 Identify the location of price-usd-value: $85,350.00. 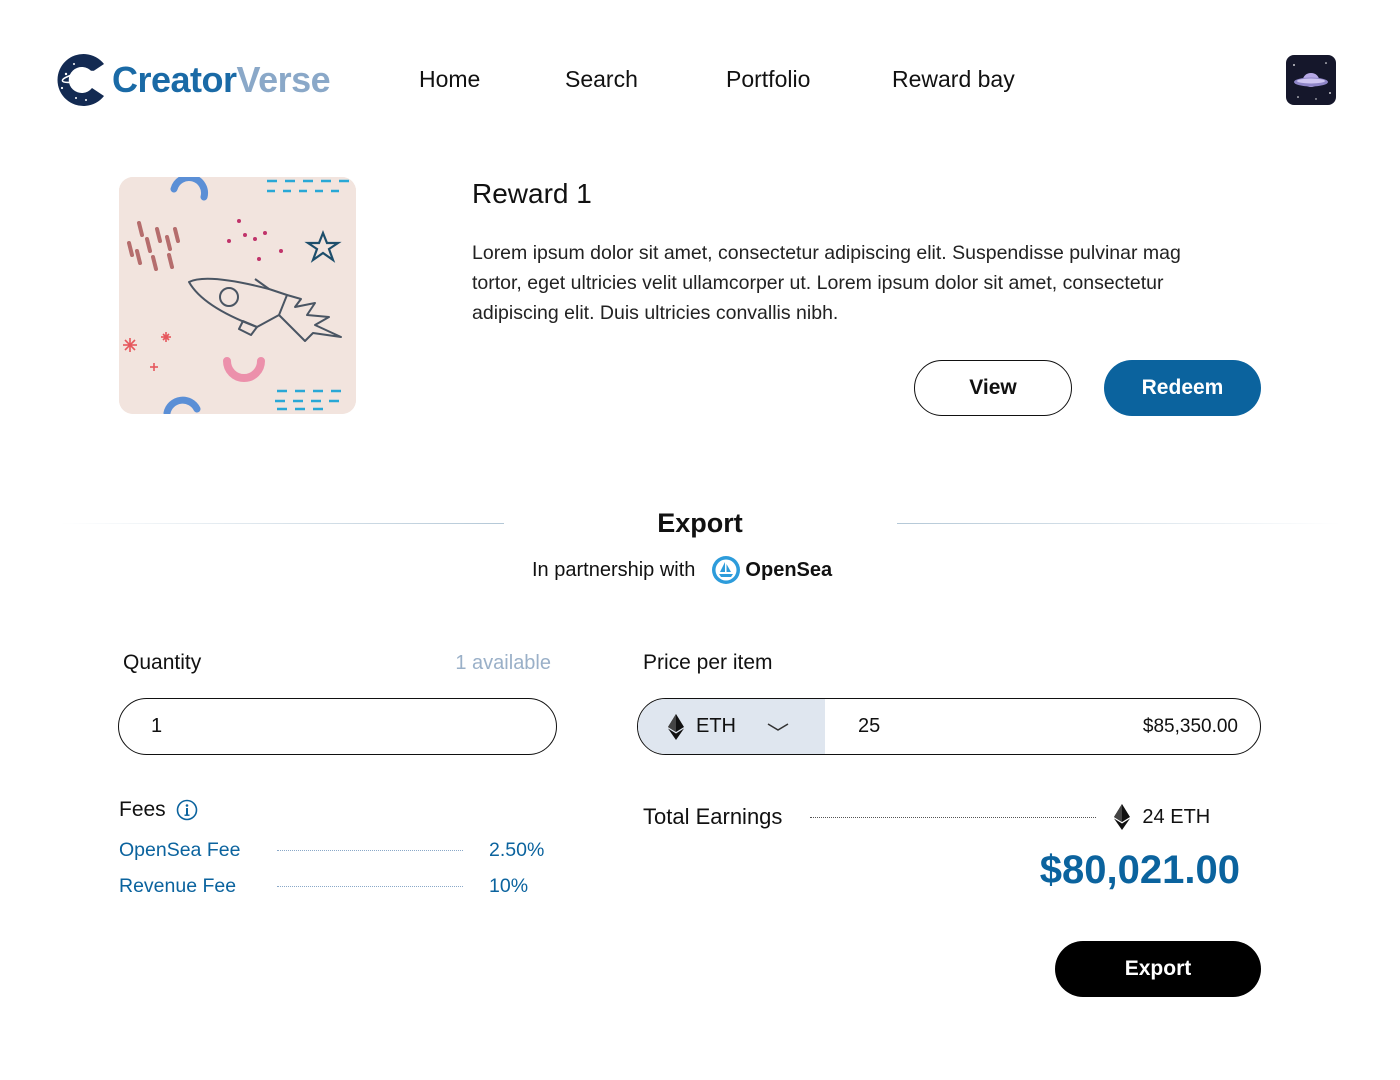
(1190, 726).